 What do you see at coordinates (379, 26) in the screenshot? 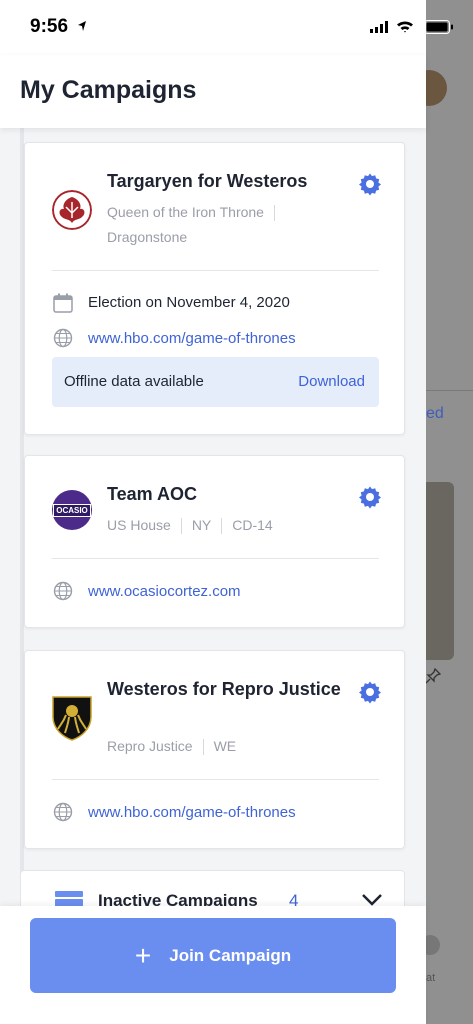
I see `signal-icon` at bounding box center [379, 26].